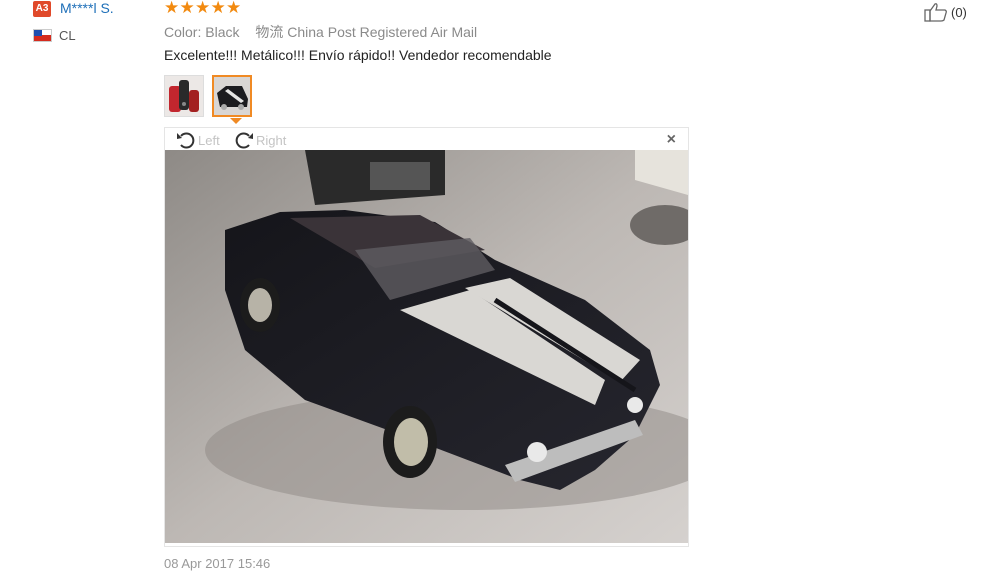  Describe the element at coordinates (42, 9) in the screenshot. I see `buyer-level-badge: A3` at that location.